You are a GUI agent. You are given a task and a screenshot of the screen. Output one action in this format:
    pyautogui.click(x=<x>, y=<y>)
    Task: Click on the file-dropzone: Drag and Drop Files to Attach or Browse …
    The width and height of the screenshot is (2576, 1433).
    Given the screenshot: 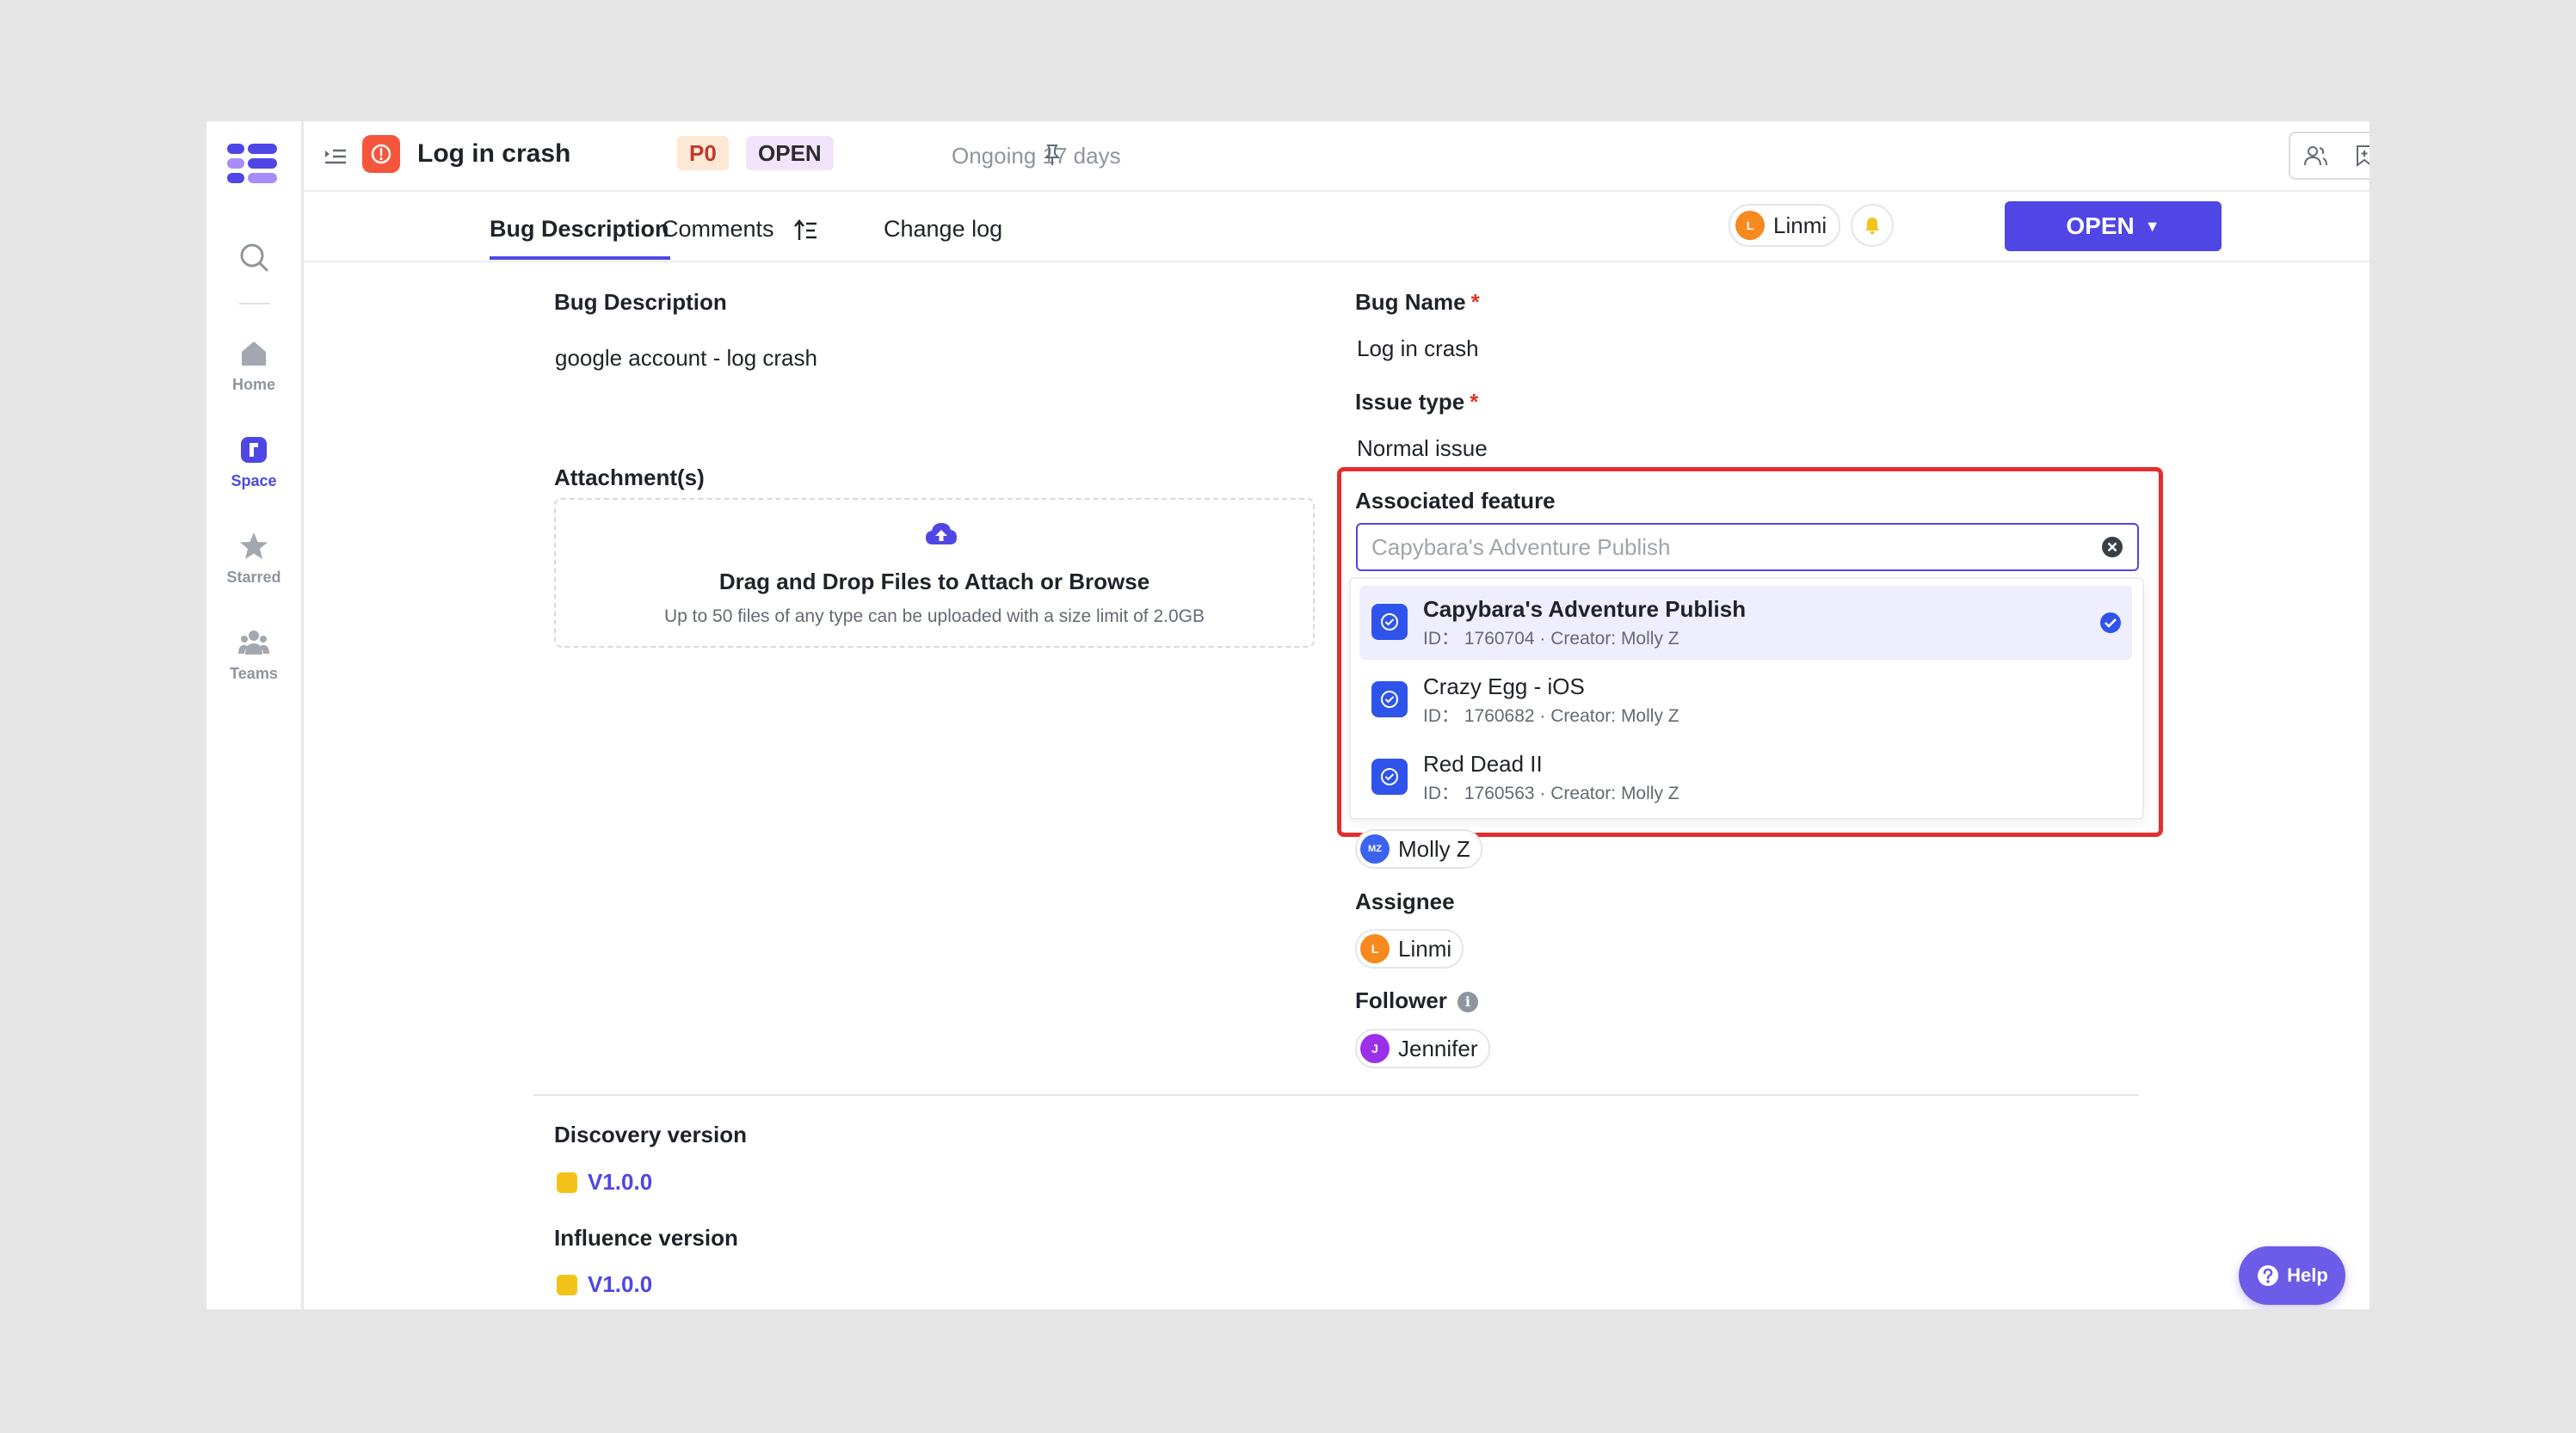 What is the action you would take?
    pyautogui.click(x=934, y=573)
    